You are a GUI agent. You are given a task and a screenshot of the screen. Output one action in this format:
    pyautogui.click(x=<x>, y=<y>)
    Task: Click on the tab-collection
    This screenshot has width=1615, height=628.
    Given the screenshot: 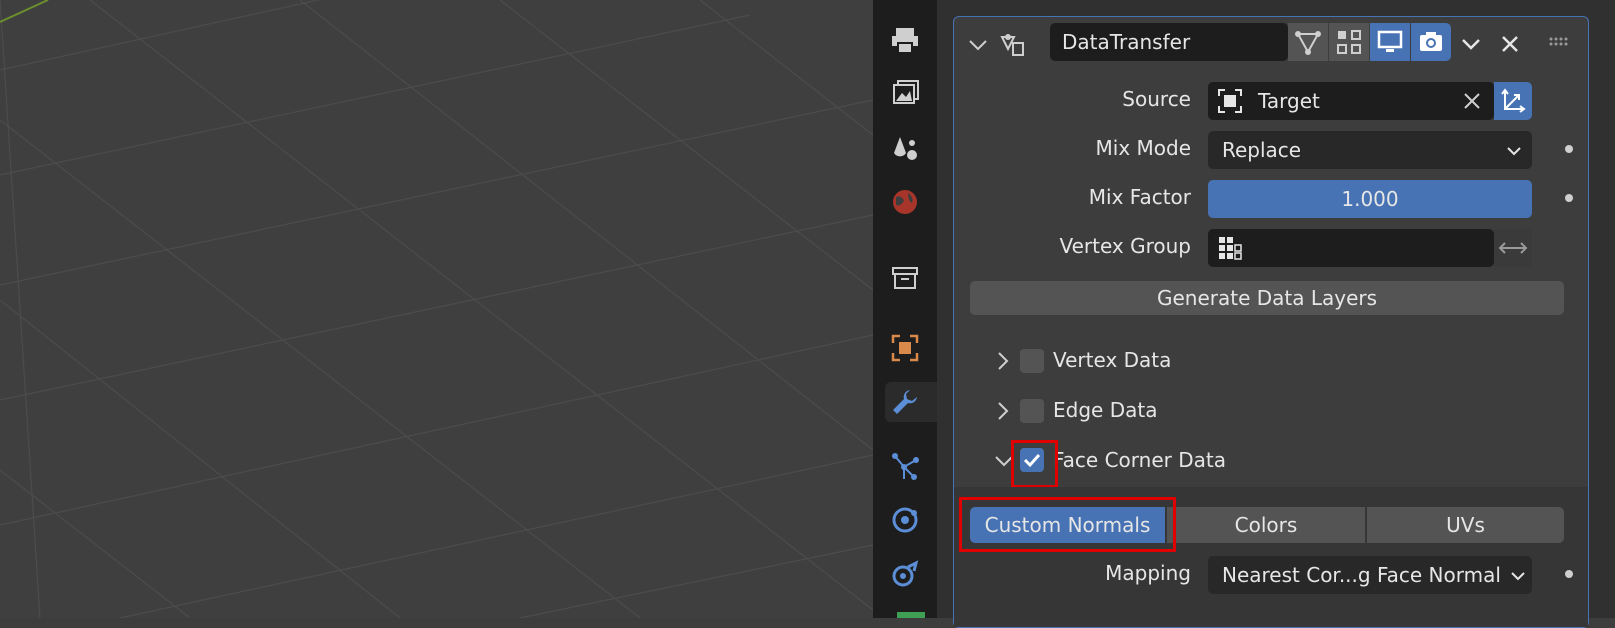 What is the action you would take?
    pyautogui.click(x=905, y=278)
    